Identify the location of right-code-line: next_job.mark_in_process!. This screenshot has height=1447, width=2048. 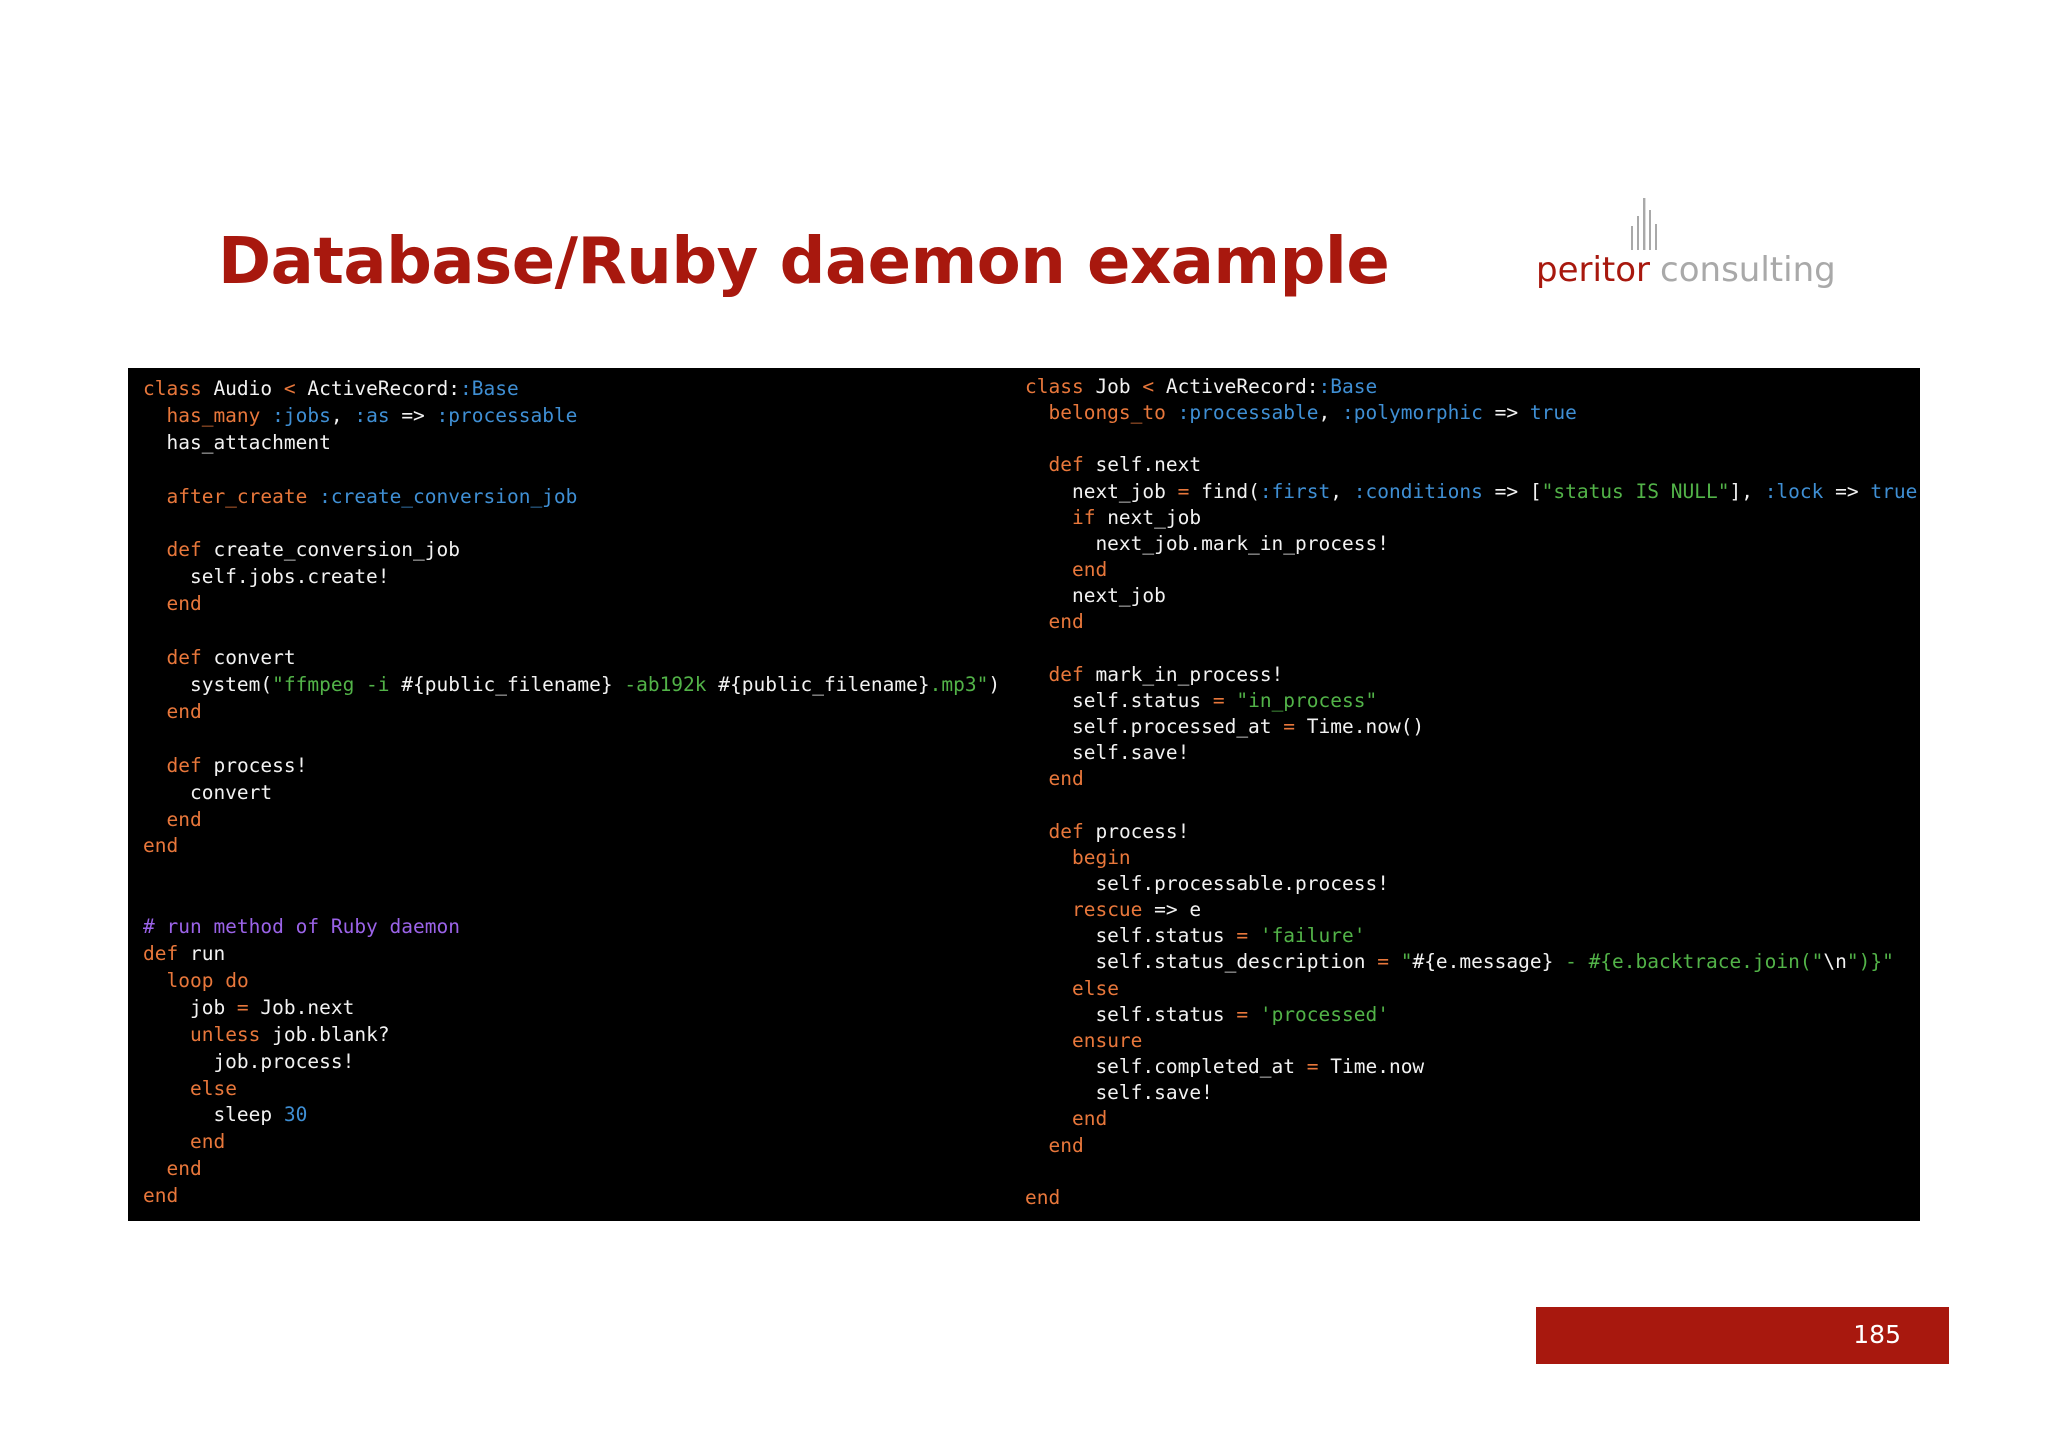
(1207, 543).